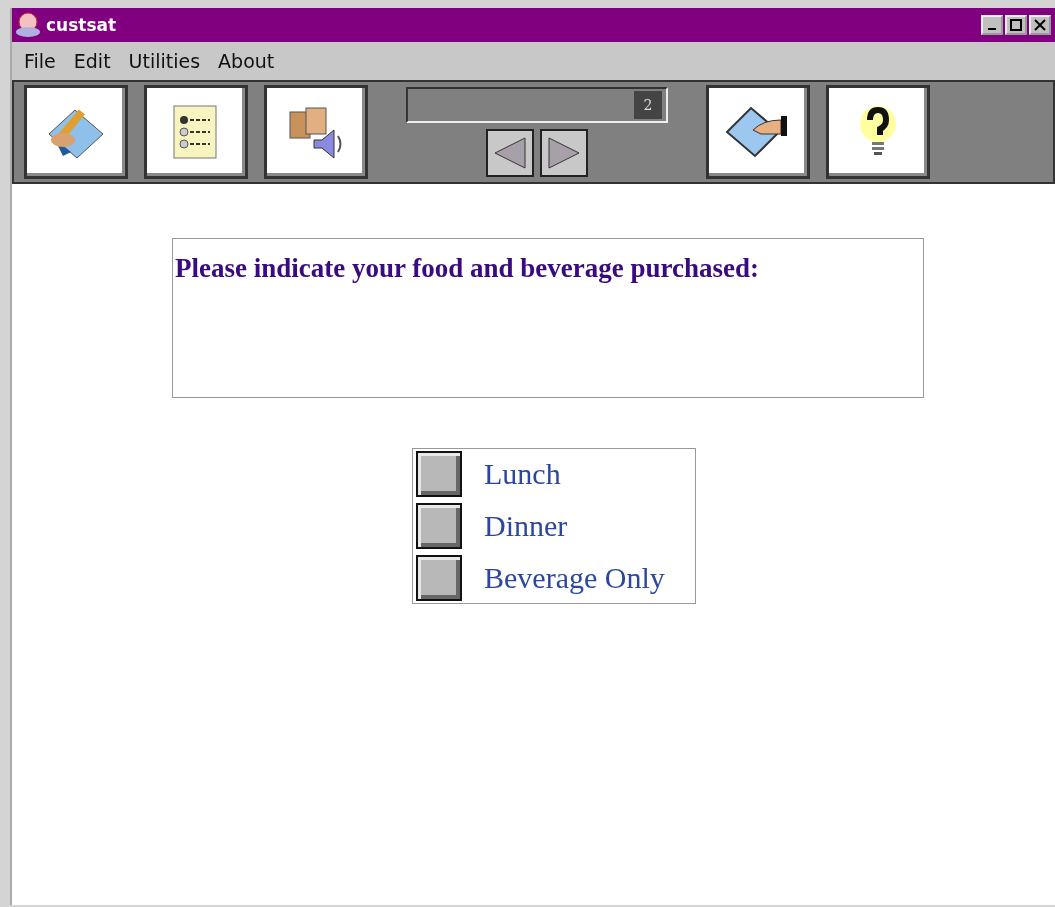 The height and width of the screenshot is (907, 1055). I want to click on option-label: Beverage Only, so click(574, 578).